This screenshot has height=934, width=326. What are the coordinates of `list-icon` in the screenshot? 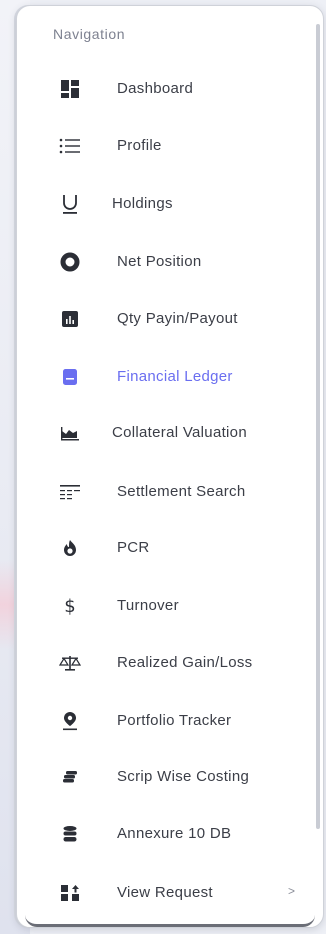 It's located at (70, 146).